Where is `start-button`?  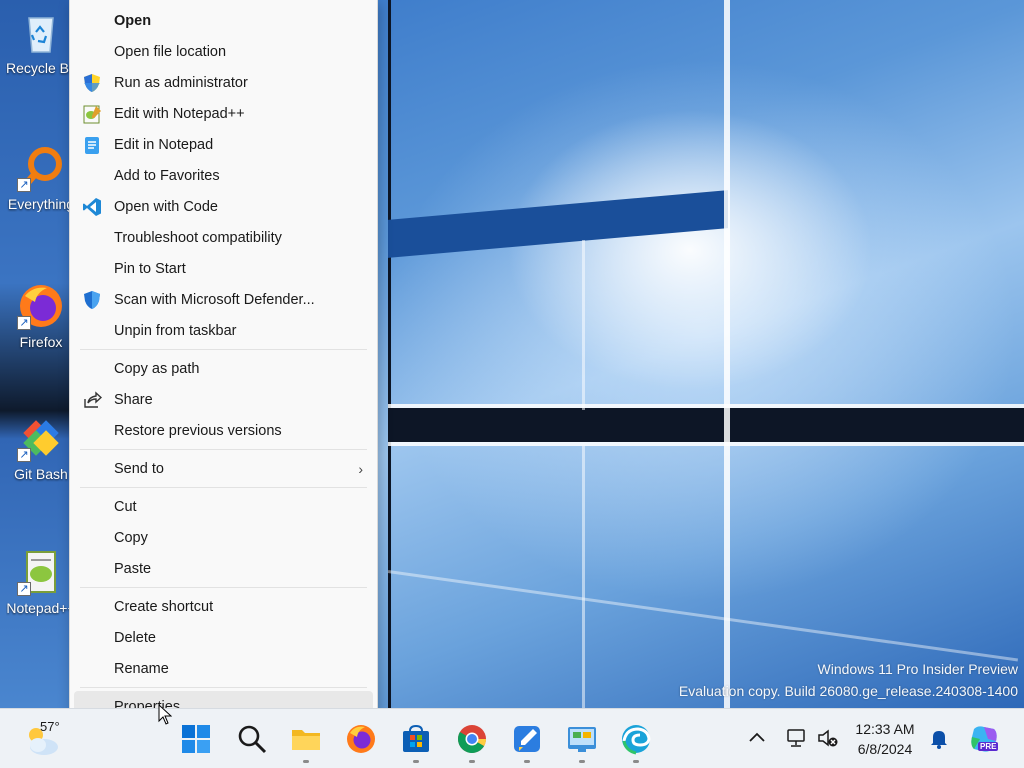
start-button is located at coordinates (196, 739).